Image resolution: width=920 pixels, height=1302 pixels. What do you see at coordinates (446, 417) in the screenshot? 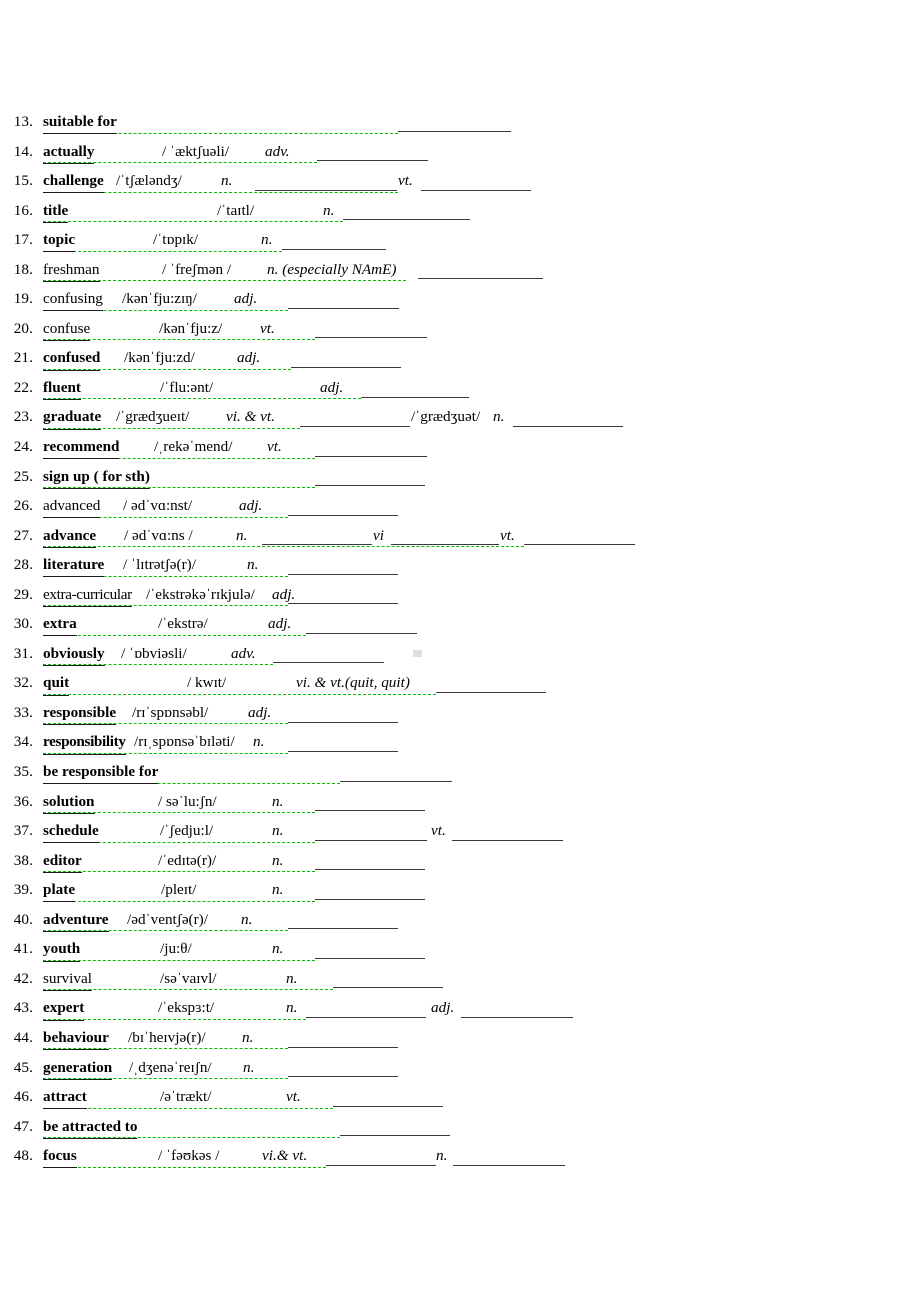
I see `pronunciation-secondary: /ˈgrædʒuət/` at bounding box center [446, 417].